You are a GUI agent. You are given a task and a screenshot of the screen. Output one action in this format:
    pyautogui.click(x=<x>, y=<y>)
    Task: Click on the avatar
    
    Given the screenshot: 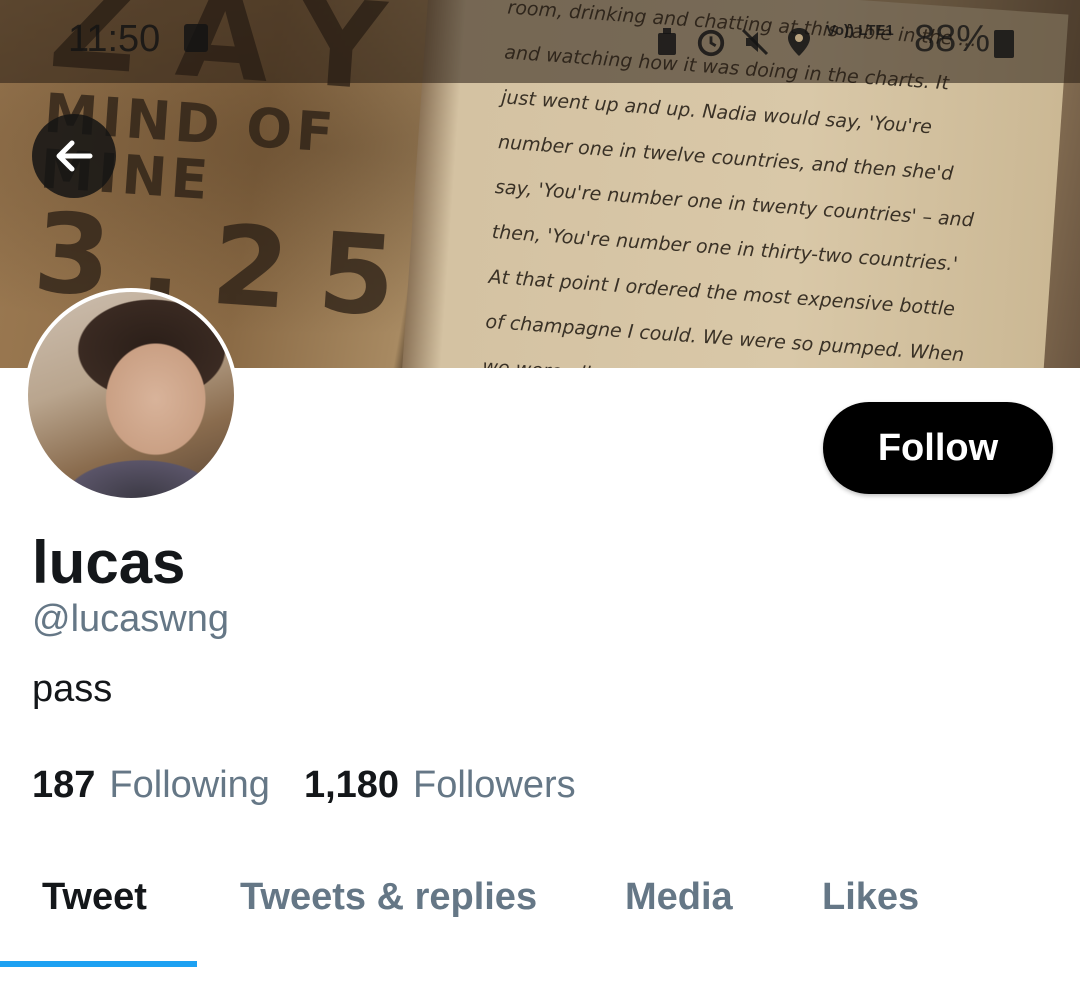 What is the action you would take?
    pyautogui.click(x=131, y=395)
    